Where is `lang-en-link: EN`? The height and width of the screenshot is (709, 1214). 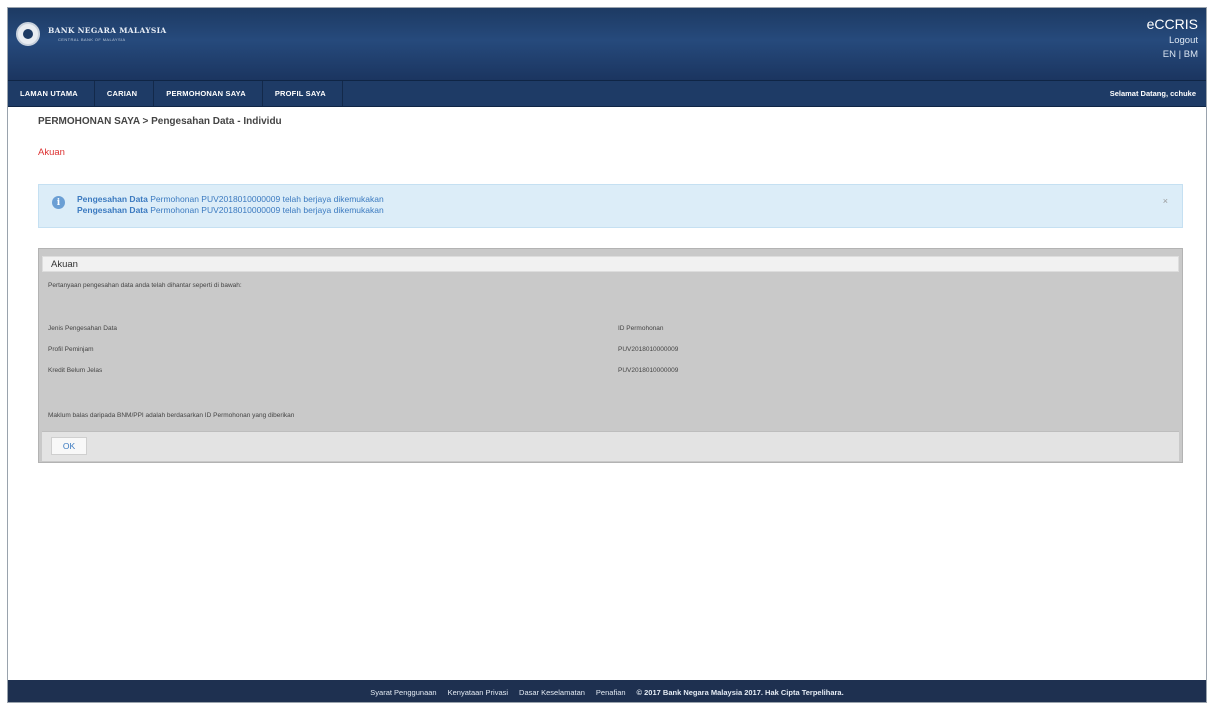 lang-en-link: EN is located at coordinates (1169, 54).